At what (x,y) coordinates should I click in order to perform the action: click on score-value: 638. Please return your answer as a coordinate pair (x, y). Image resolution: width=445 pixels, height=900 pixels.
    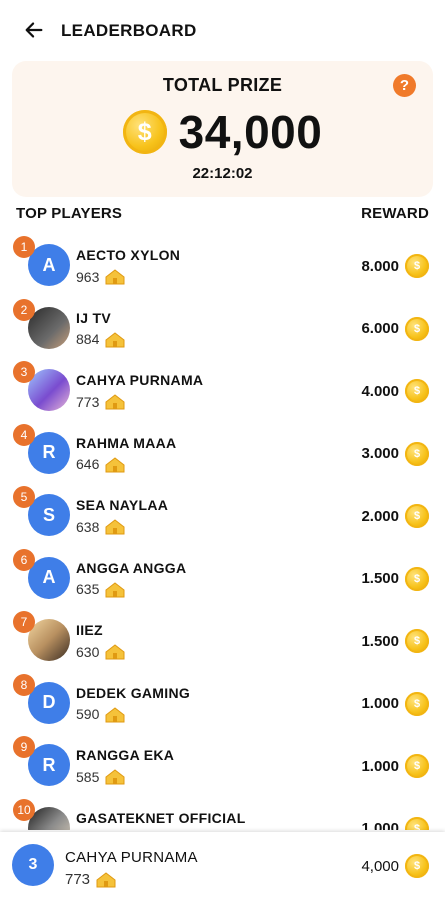
    Looking at the image, I should click on (88, 526).